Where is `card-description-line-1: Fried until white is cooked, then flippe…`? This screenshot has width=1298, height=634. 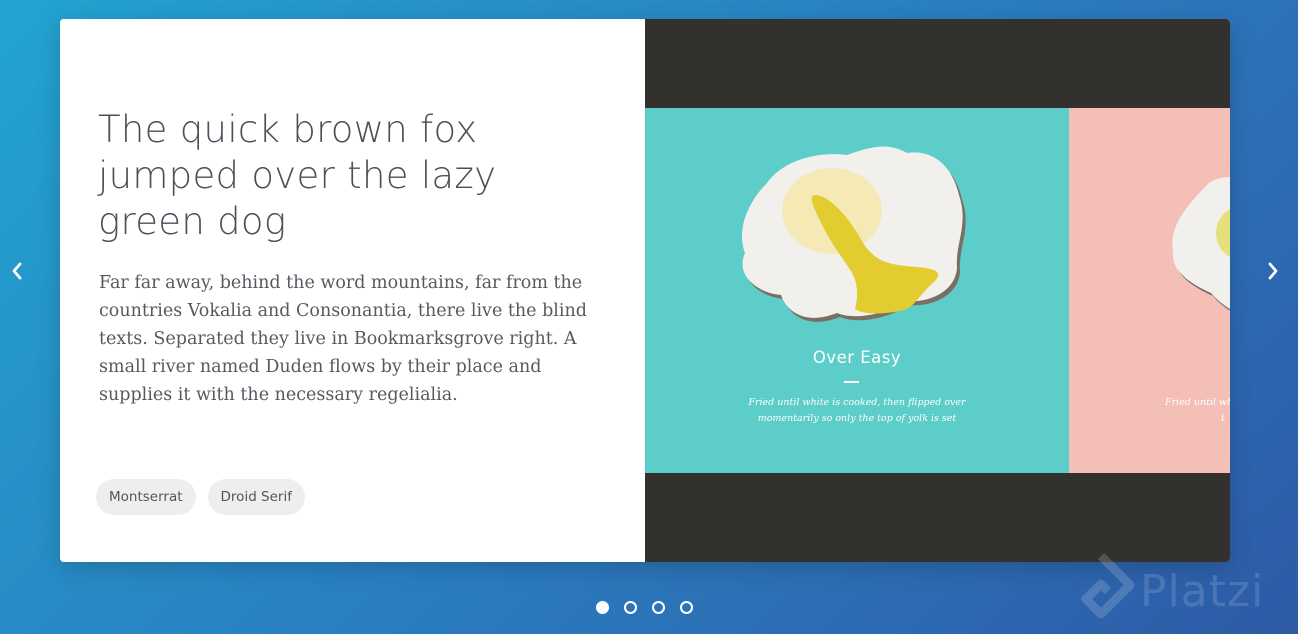 card-description-line-1: Fried until white is cooked, then flippe… is located at coordinates (857, 402).